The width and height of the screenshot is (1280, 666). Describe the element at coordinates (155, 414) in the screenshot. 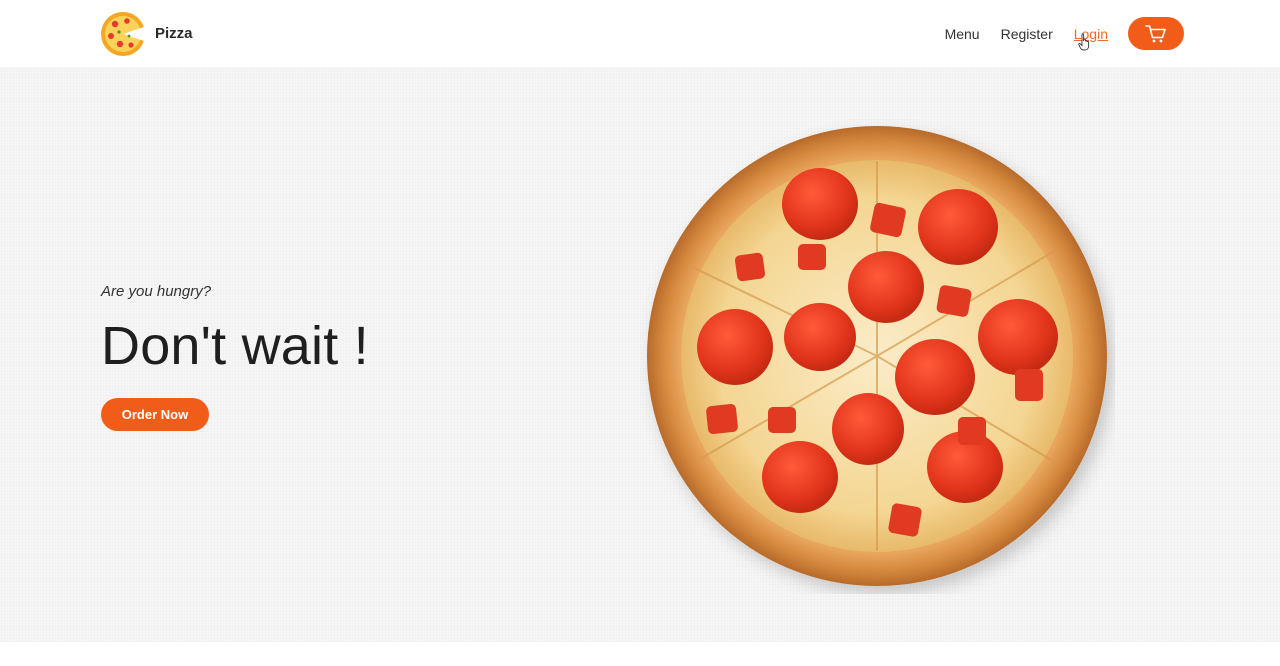

I see `order-now-button: Order Now` at that location.